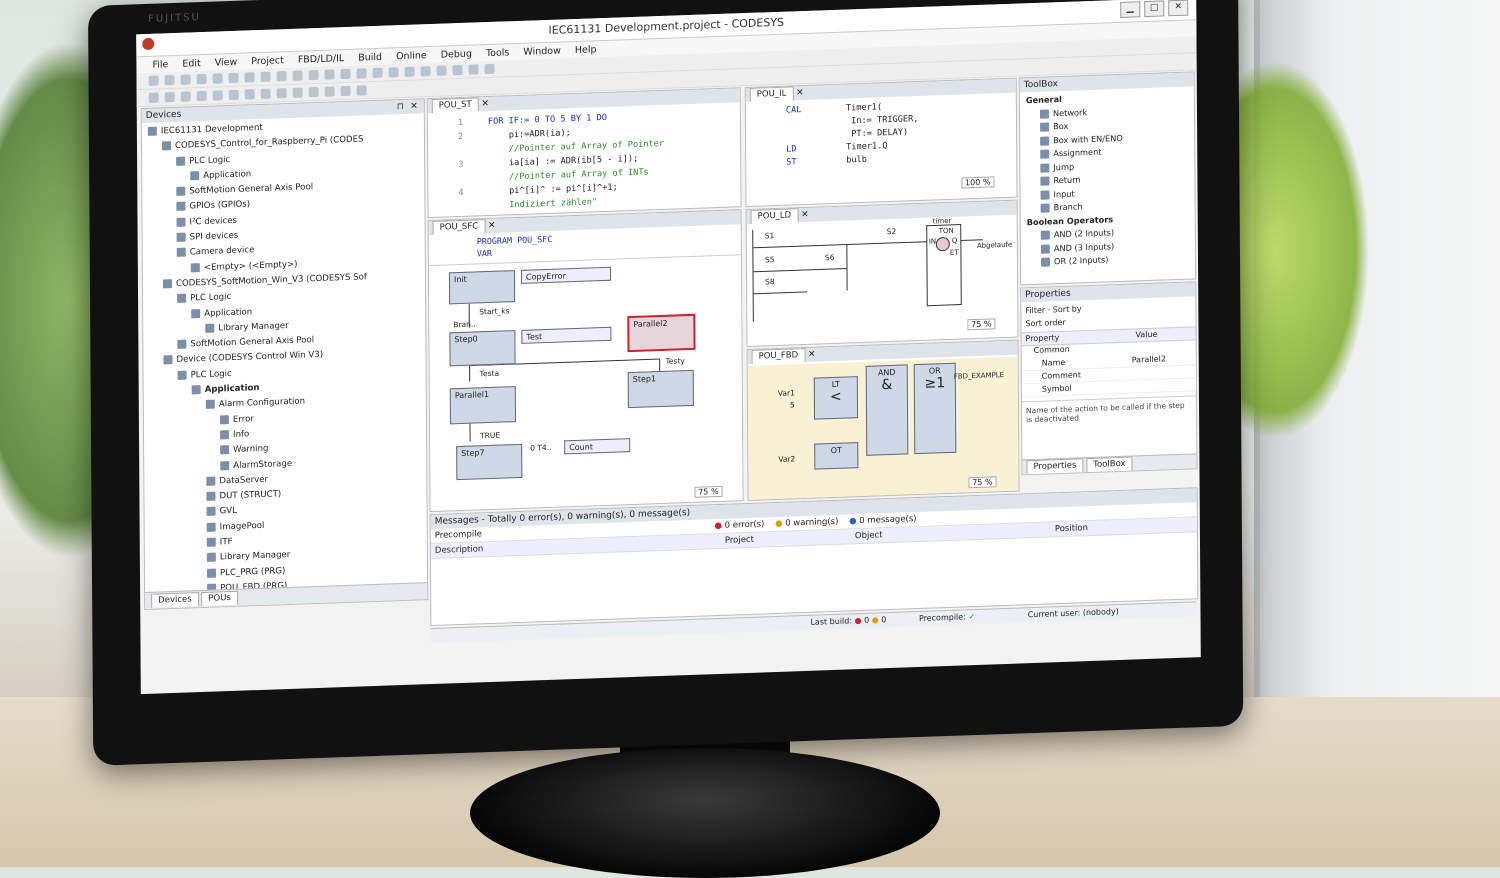 Image resolution: width=1500 pixels, height=878 pixels. I want to click on filter-button: Filter, so click(1035, 311).